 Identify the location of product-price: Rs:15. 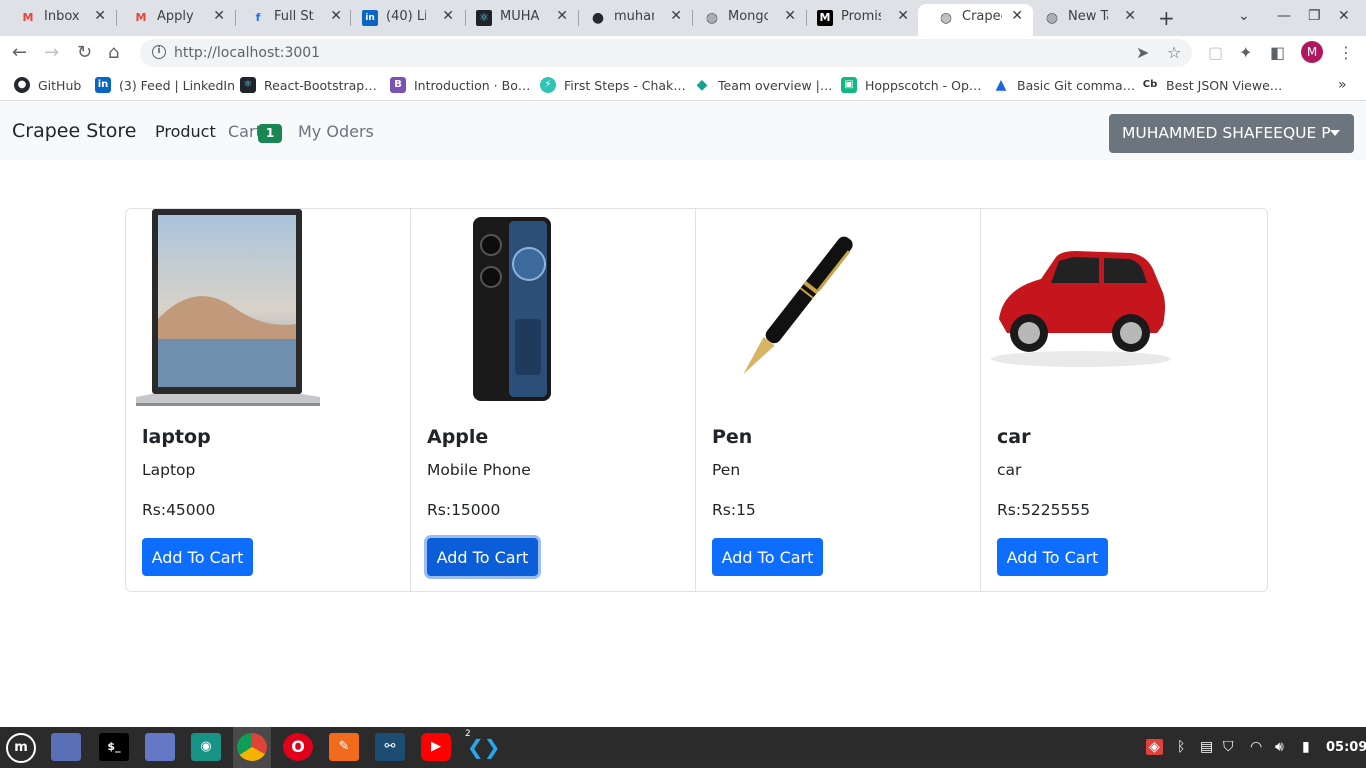
(734, 510).